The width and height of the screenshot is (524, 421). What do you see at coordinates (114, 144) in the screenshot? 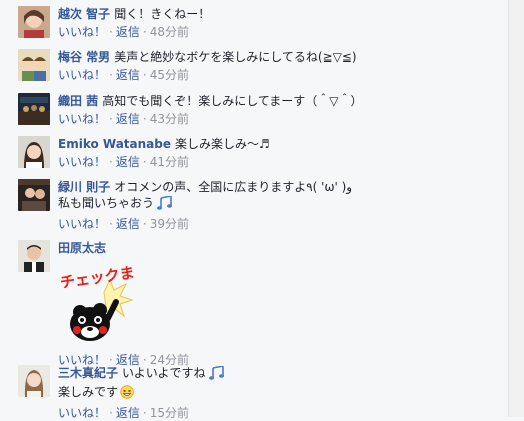
I see `comment-author: Emiko Watanabe` at bounding box center [114, 144].